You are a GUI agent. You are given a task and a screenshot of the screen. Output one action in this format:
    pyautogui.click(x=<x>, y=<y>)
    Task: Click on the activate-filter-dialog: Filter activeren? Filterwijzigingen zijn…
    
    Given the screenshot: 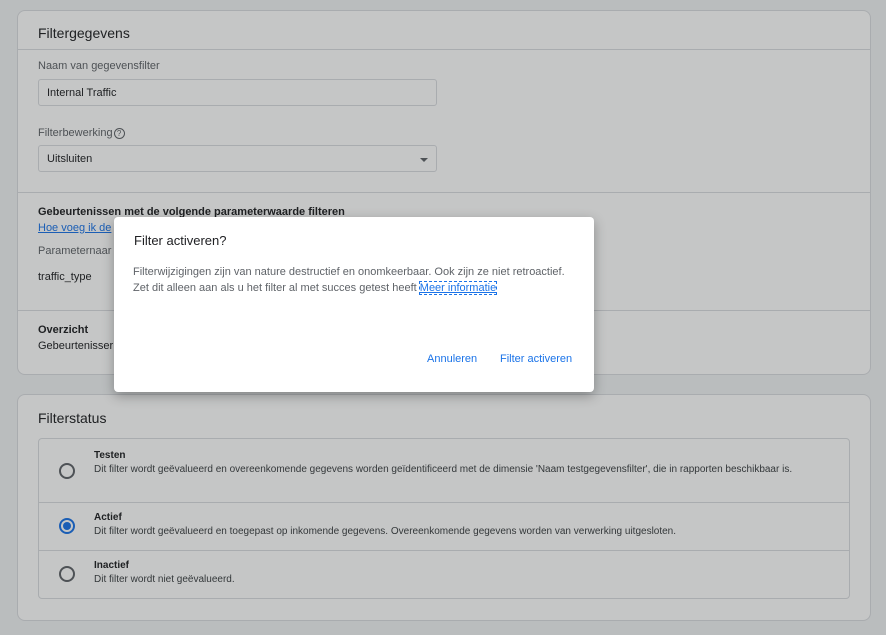 What is the action you would take?
    pyautogui.click(x=354, y=304)
    